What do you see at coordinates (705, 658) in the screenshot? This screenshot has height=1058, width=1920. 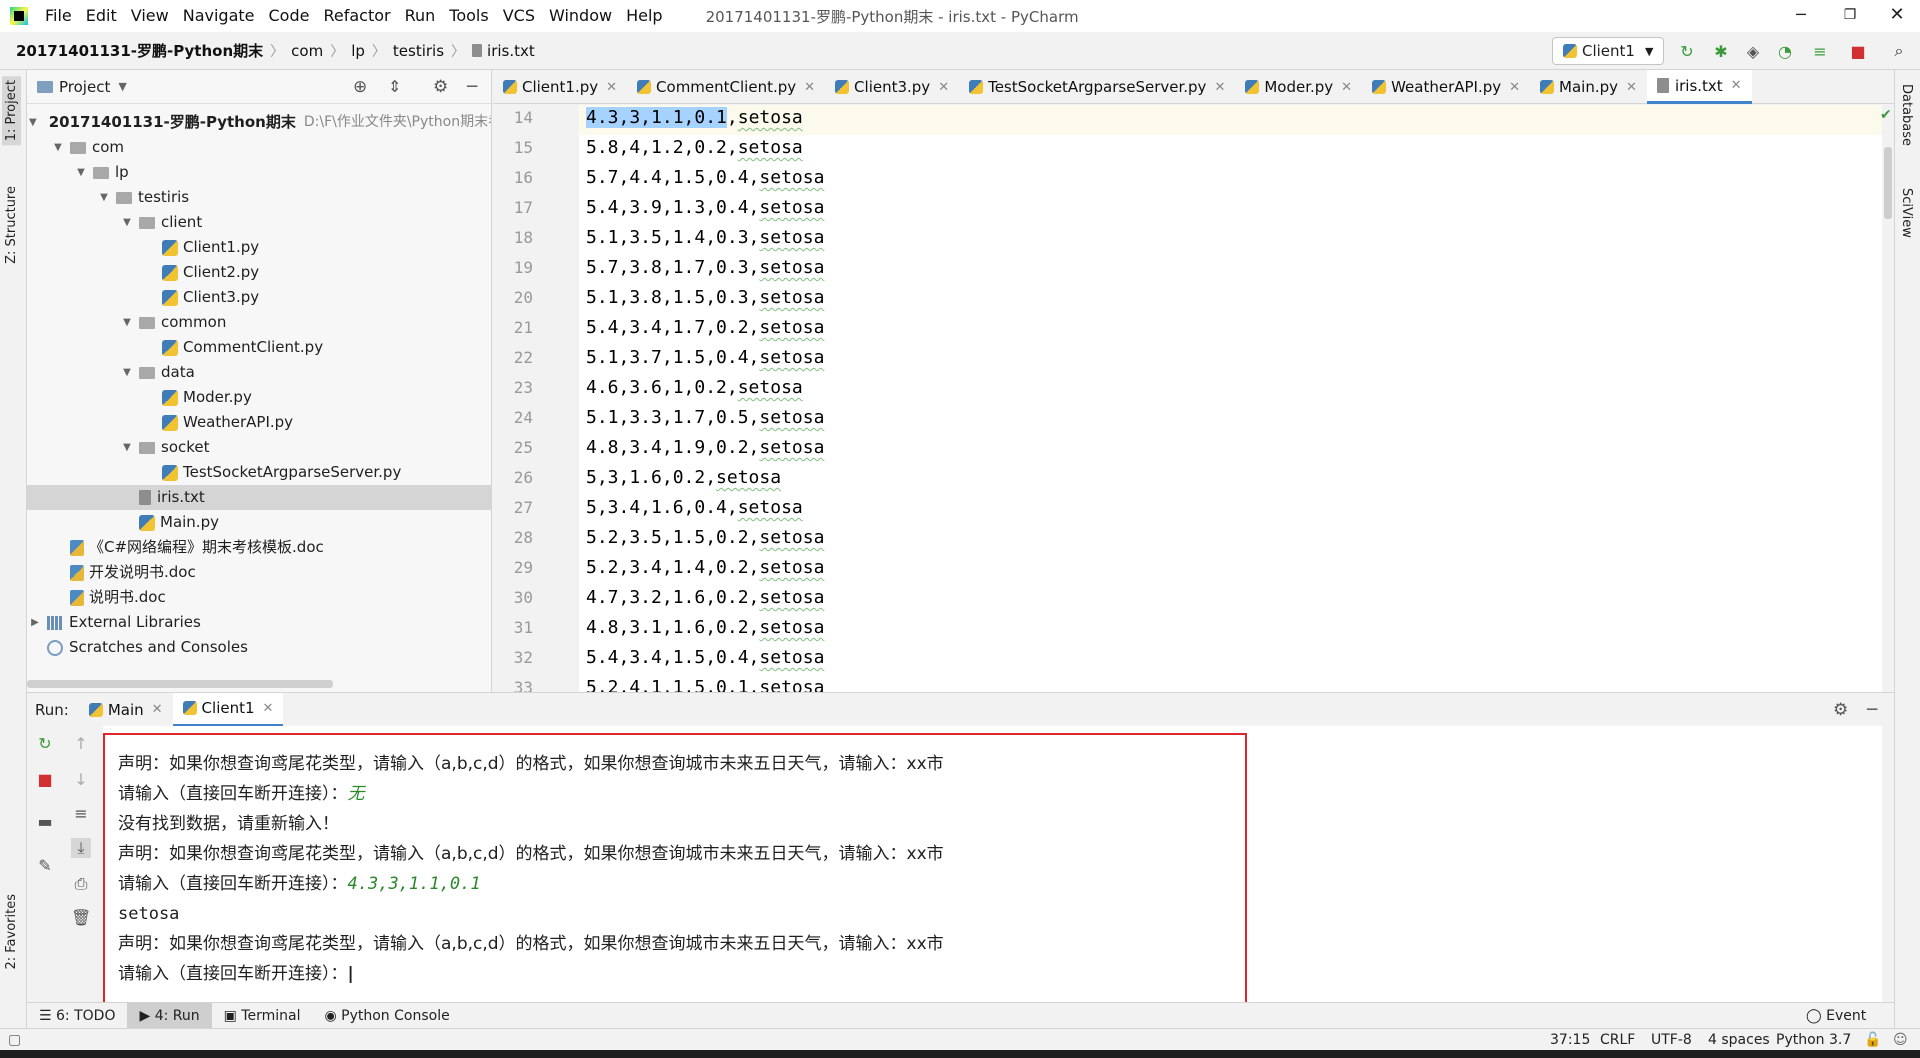 I see `code-line: 5.4,3.4,1.5,0.4,setosa` at bounding box center [705, 658].